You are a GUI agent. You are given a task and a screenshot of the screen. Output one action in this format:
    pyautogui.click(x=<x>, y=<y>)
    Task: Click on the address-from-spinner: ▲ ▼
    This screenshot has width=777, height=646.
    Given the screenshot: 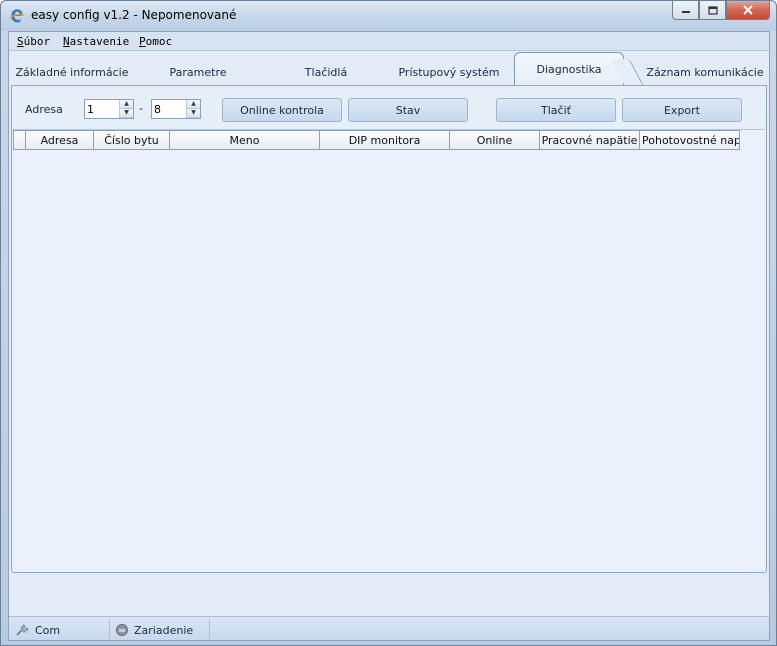 What is the action you would take?
    pyautogui.click(x=109, y=109)
    